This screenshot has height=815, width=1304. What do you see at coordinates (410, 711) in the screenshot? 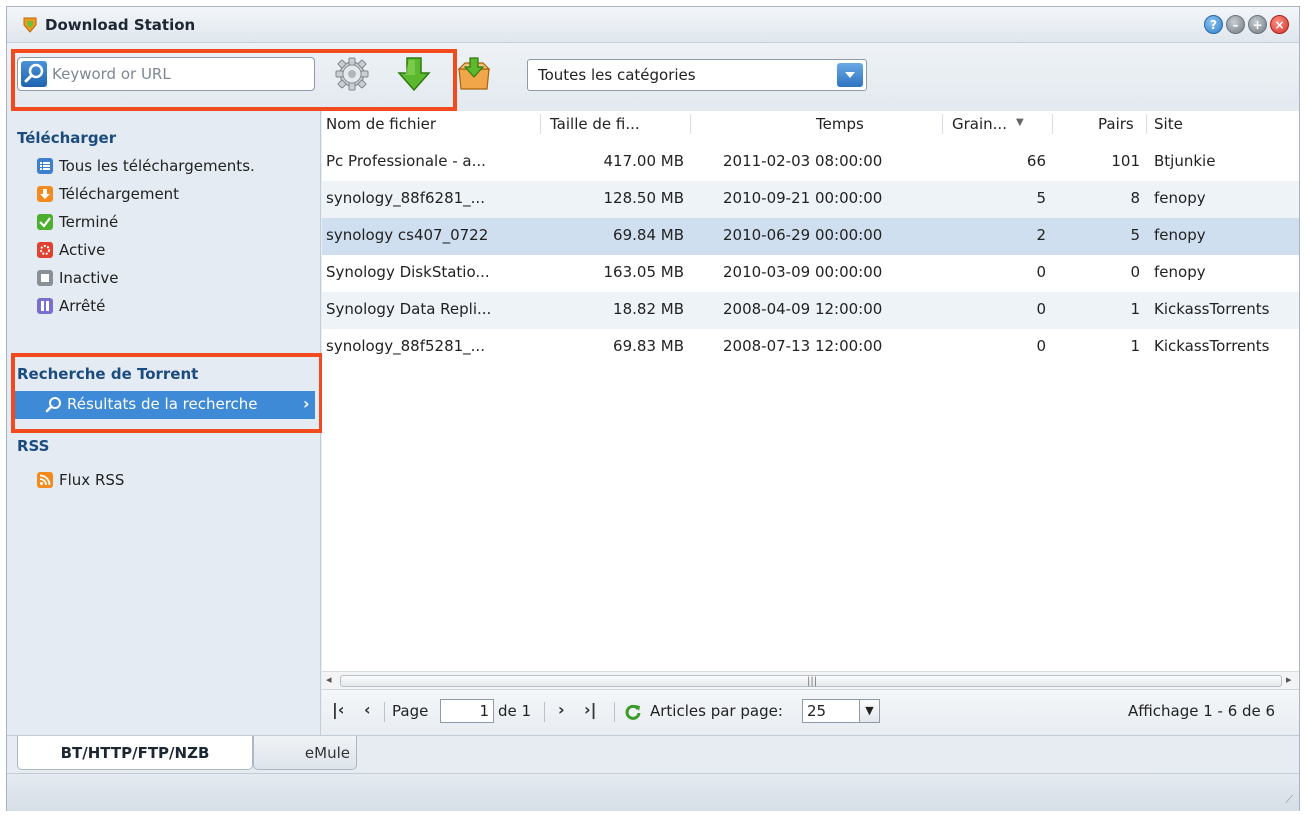
I see `page-label: Page` at bounding box center [410, 711].